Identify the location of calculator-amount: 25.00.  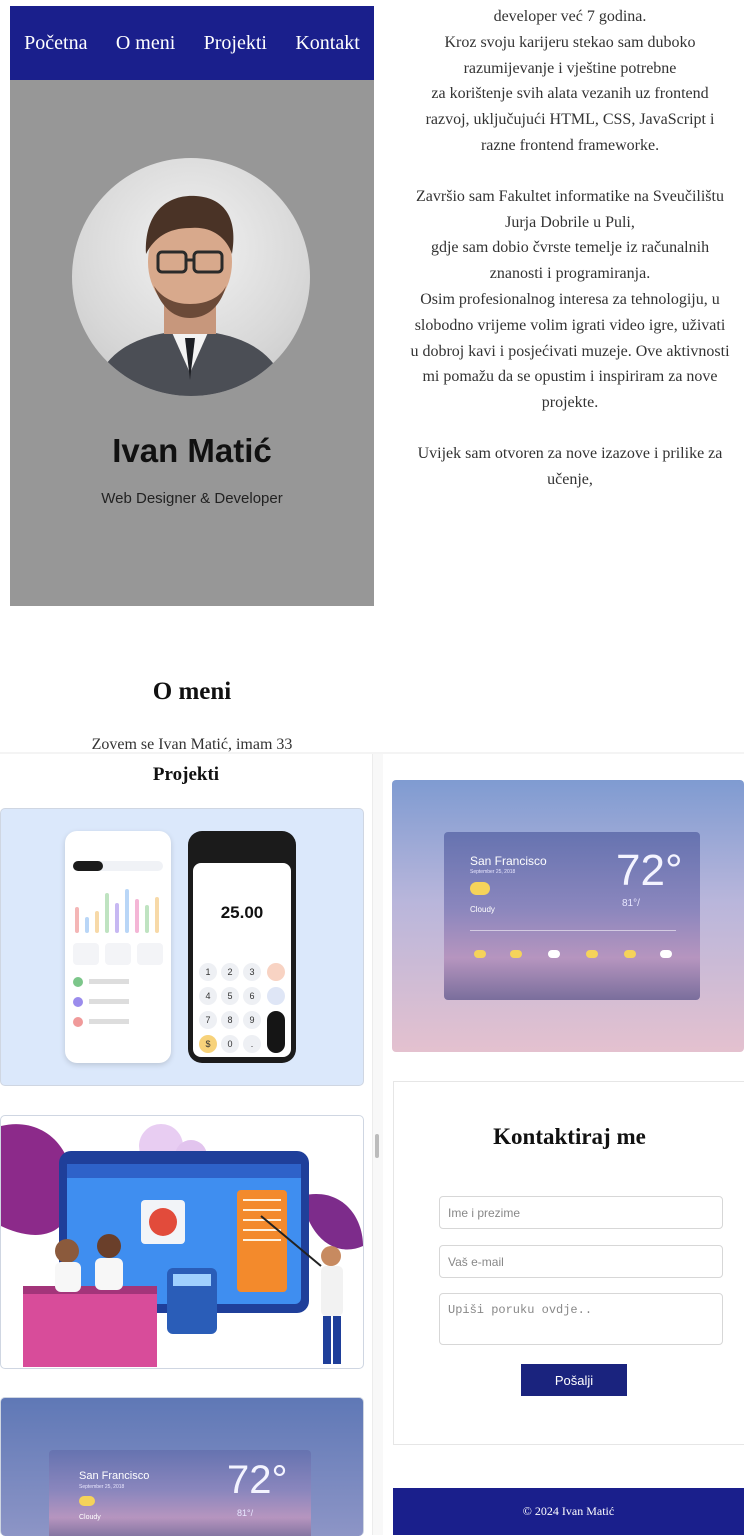
(242, 912).